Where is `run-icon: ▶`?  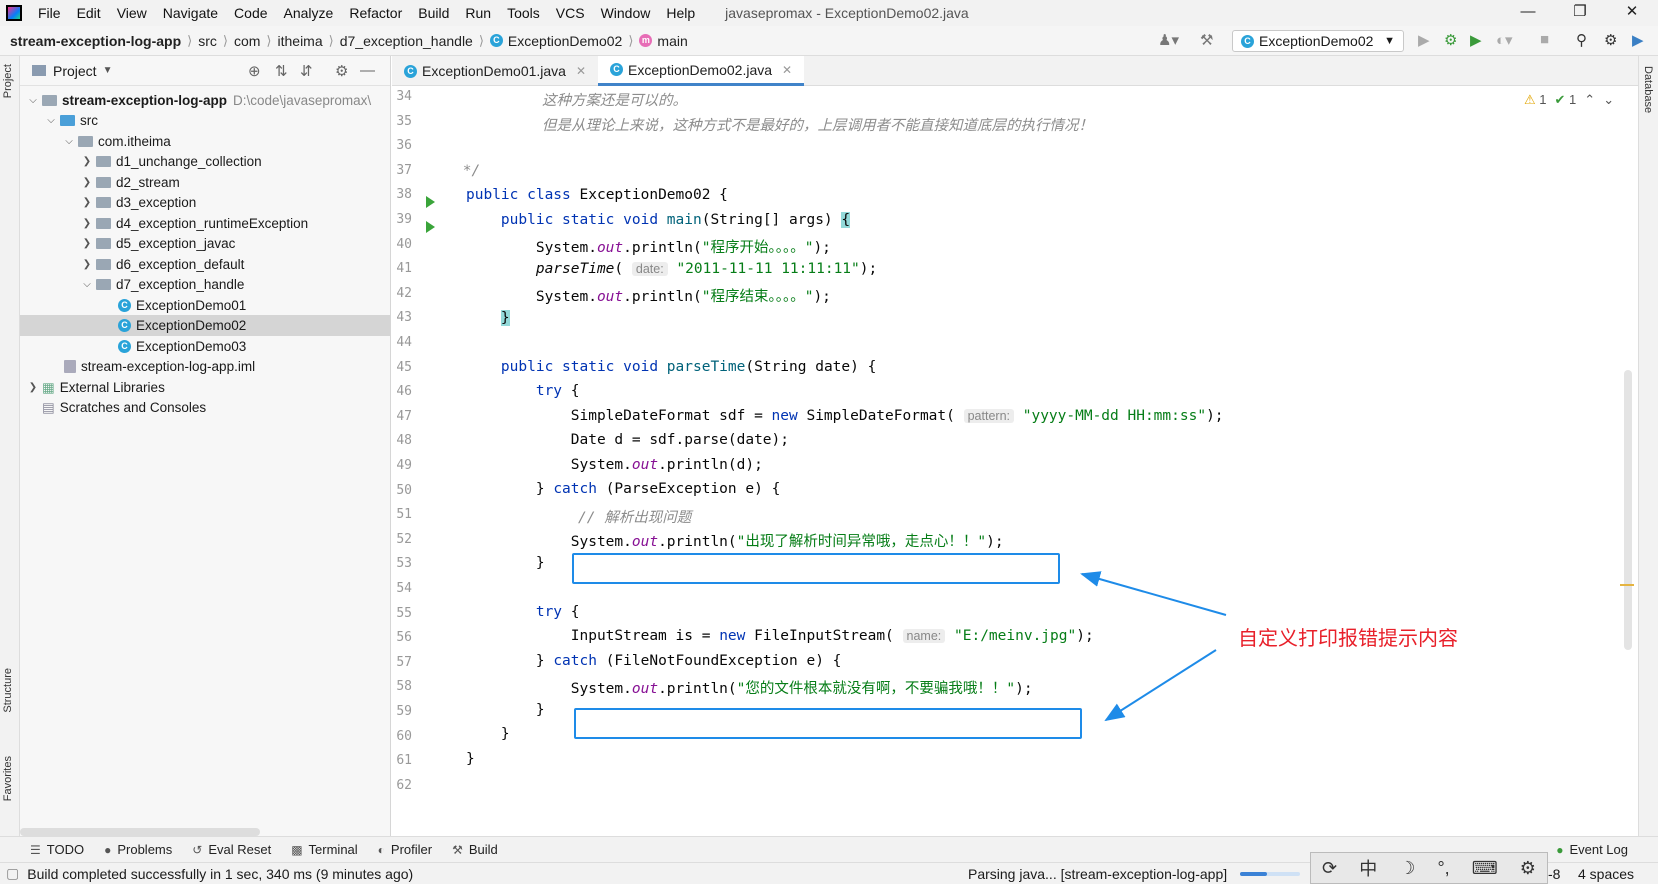
run-icon: ▶ is located at coordinates (1424, 40).